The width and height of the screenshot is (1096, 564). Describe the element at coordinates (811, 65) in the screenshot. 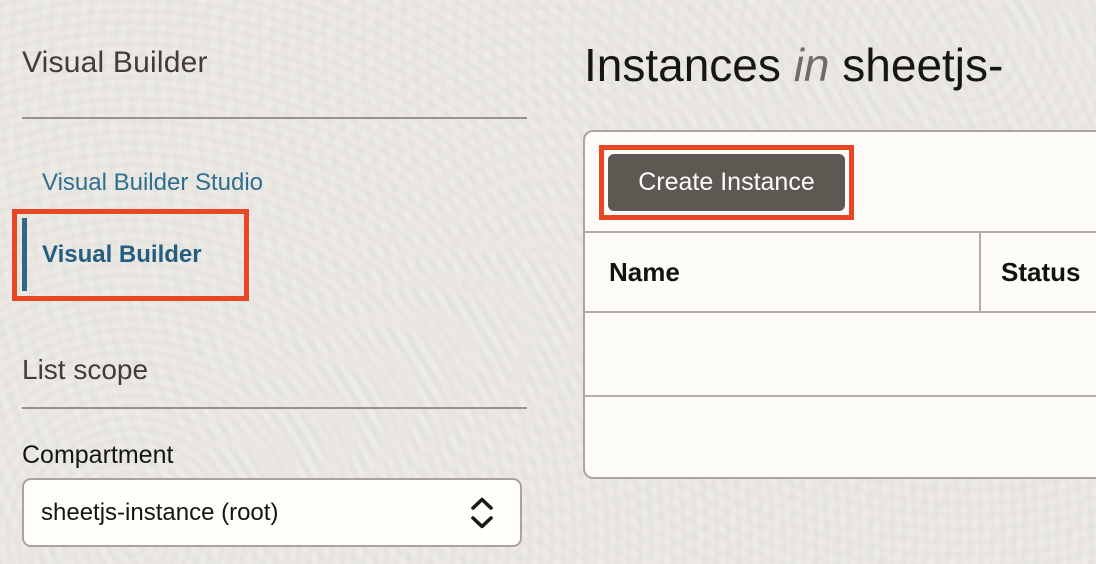

I see `page-title-connector: in` at that location.